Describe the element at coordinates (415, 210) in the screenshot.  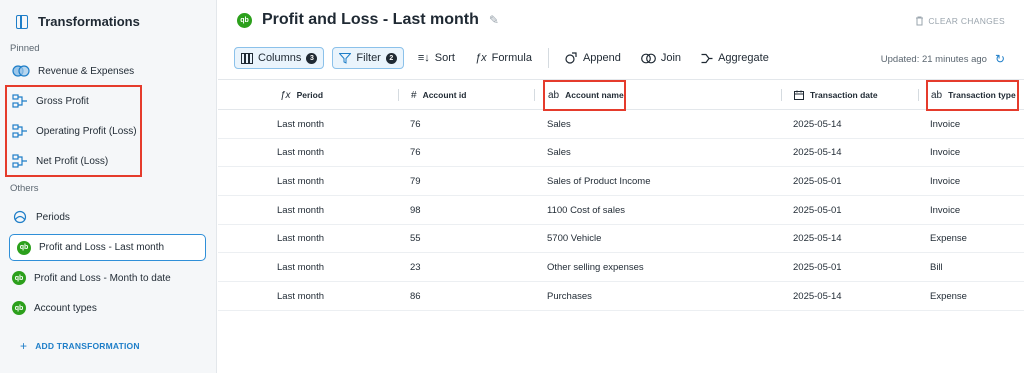
I see `cell-account-id: 98` at that location.